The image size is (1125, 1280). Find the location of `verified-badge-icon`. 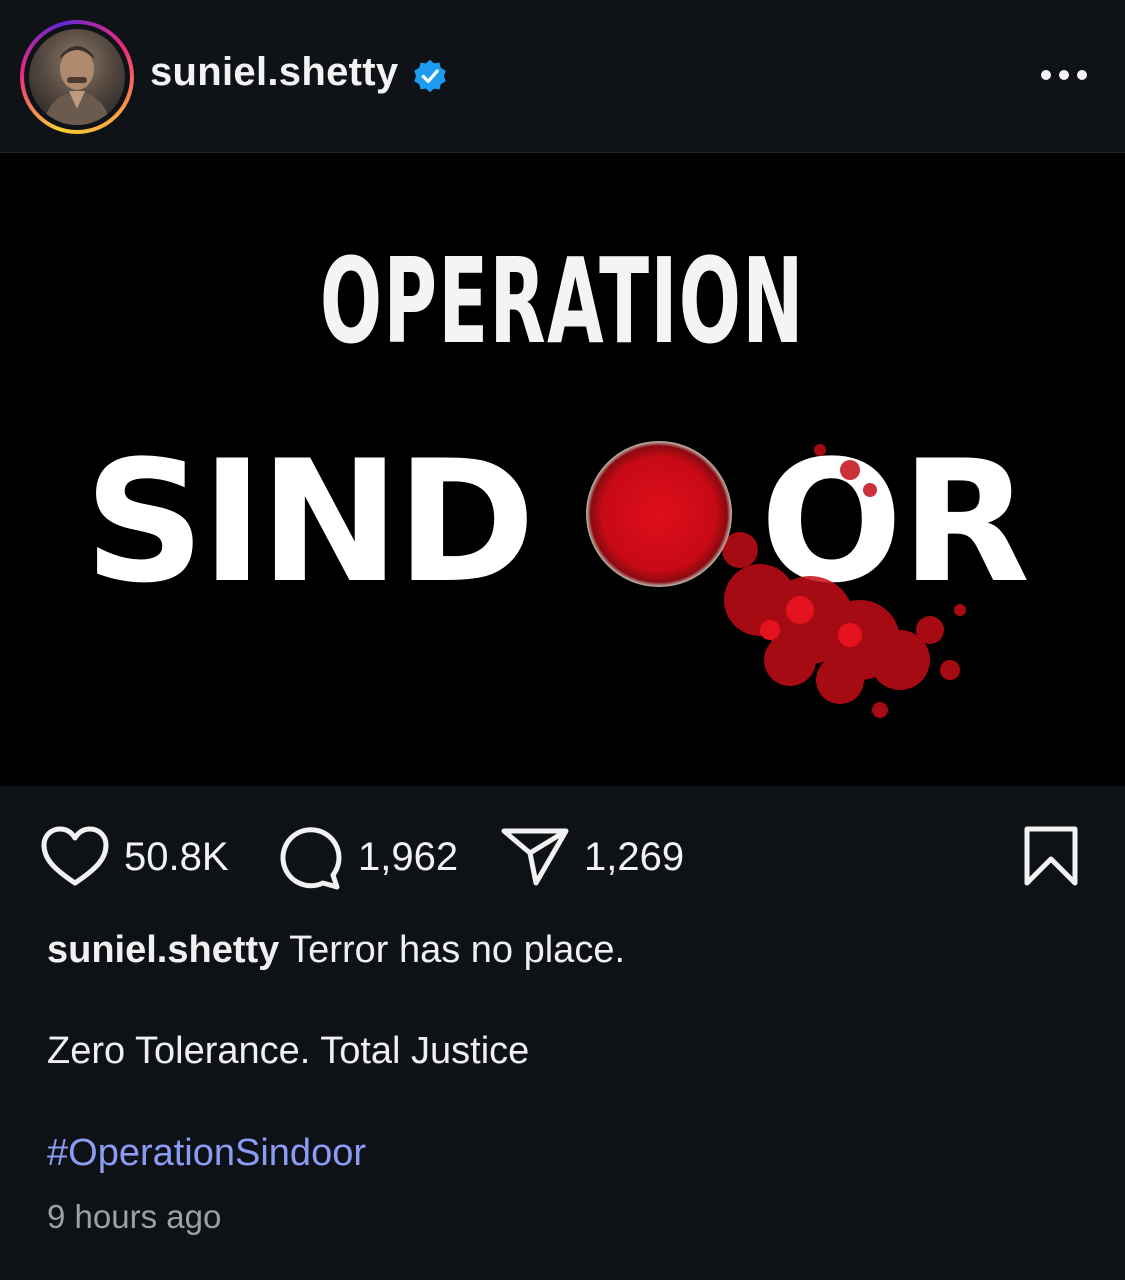

verified-badge-icon is located at coordinates (430, 76).